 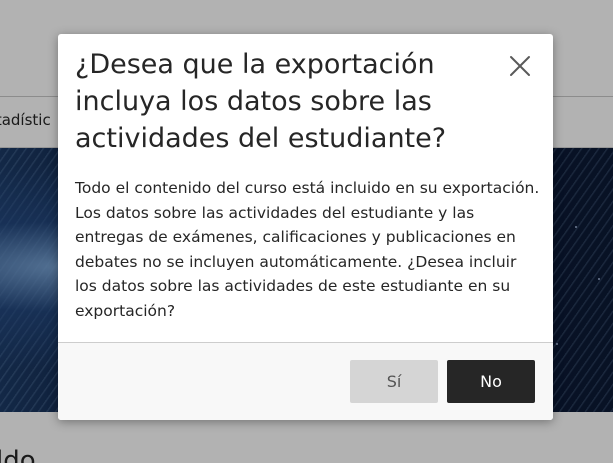 I want to click on close-icon, so click(x=520, y=66).